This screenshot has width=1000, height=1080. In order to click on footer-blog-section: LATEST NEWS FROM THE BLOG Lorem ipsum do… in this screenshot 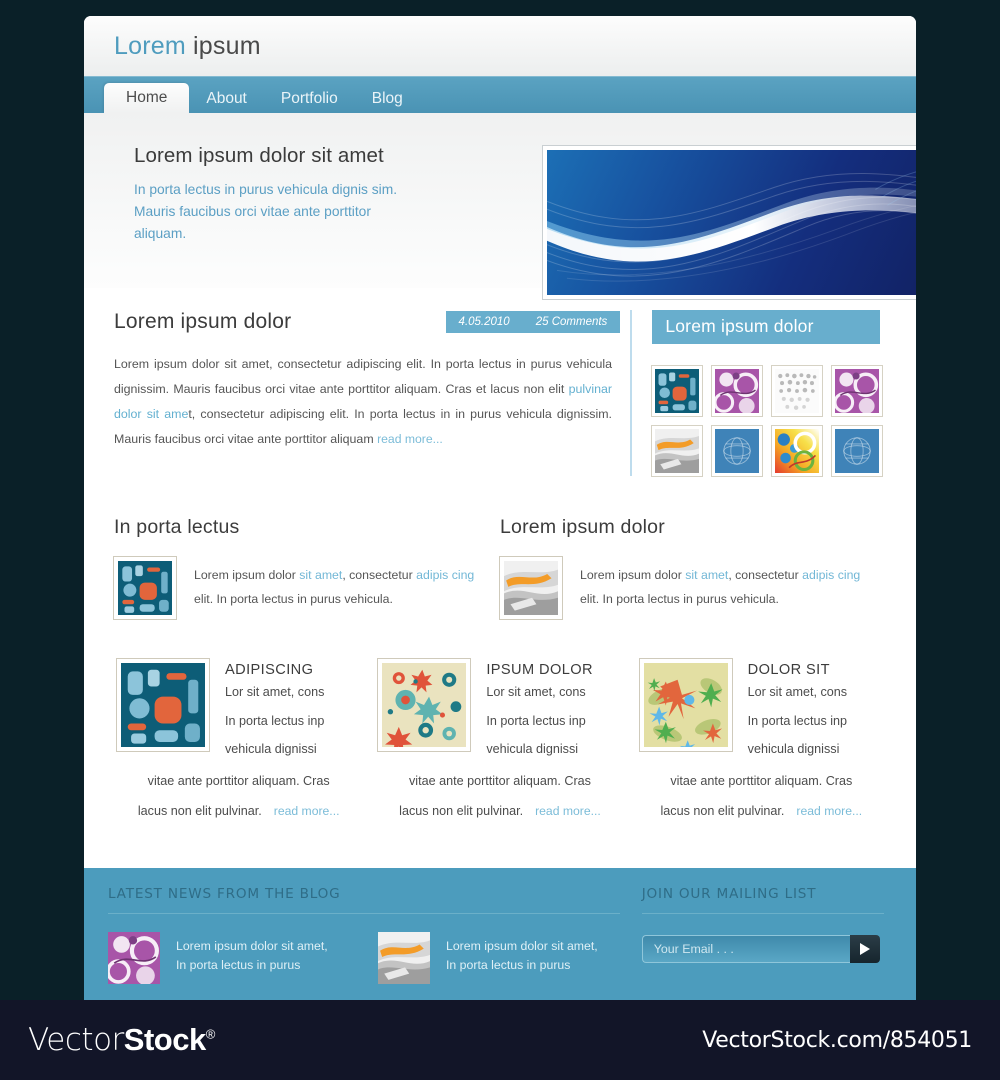, I will do `click(364, 945)`.